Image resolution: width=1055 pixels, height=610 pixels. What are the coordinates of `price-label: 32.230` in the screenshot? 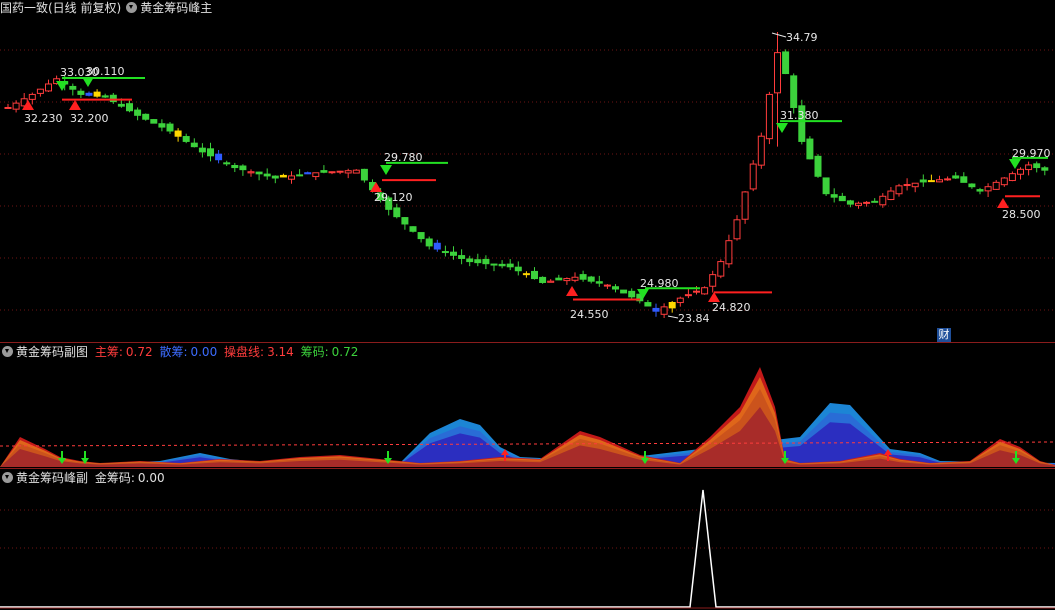 It's located at (43, 118).